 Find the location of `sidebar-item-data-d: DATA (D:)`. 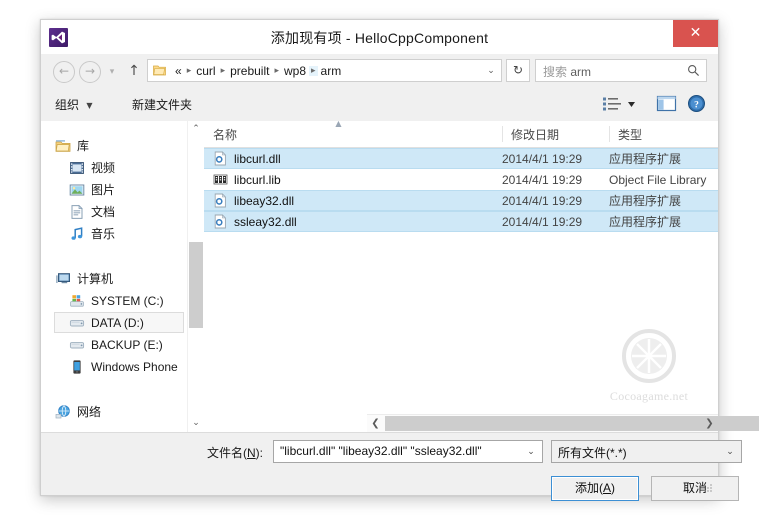

sidebar-item-data-d: DATA (D:) is located at coordinates (119, 322).